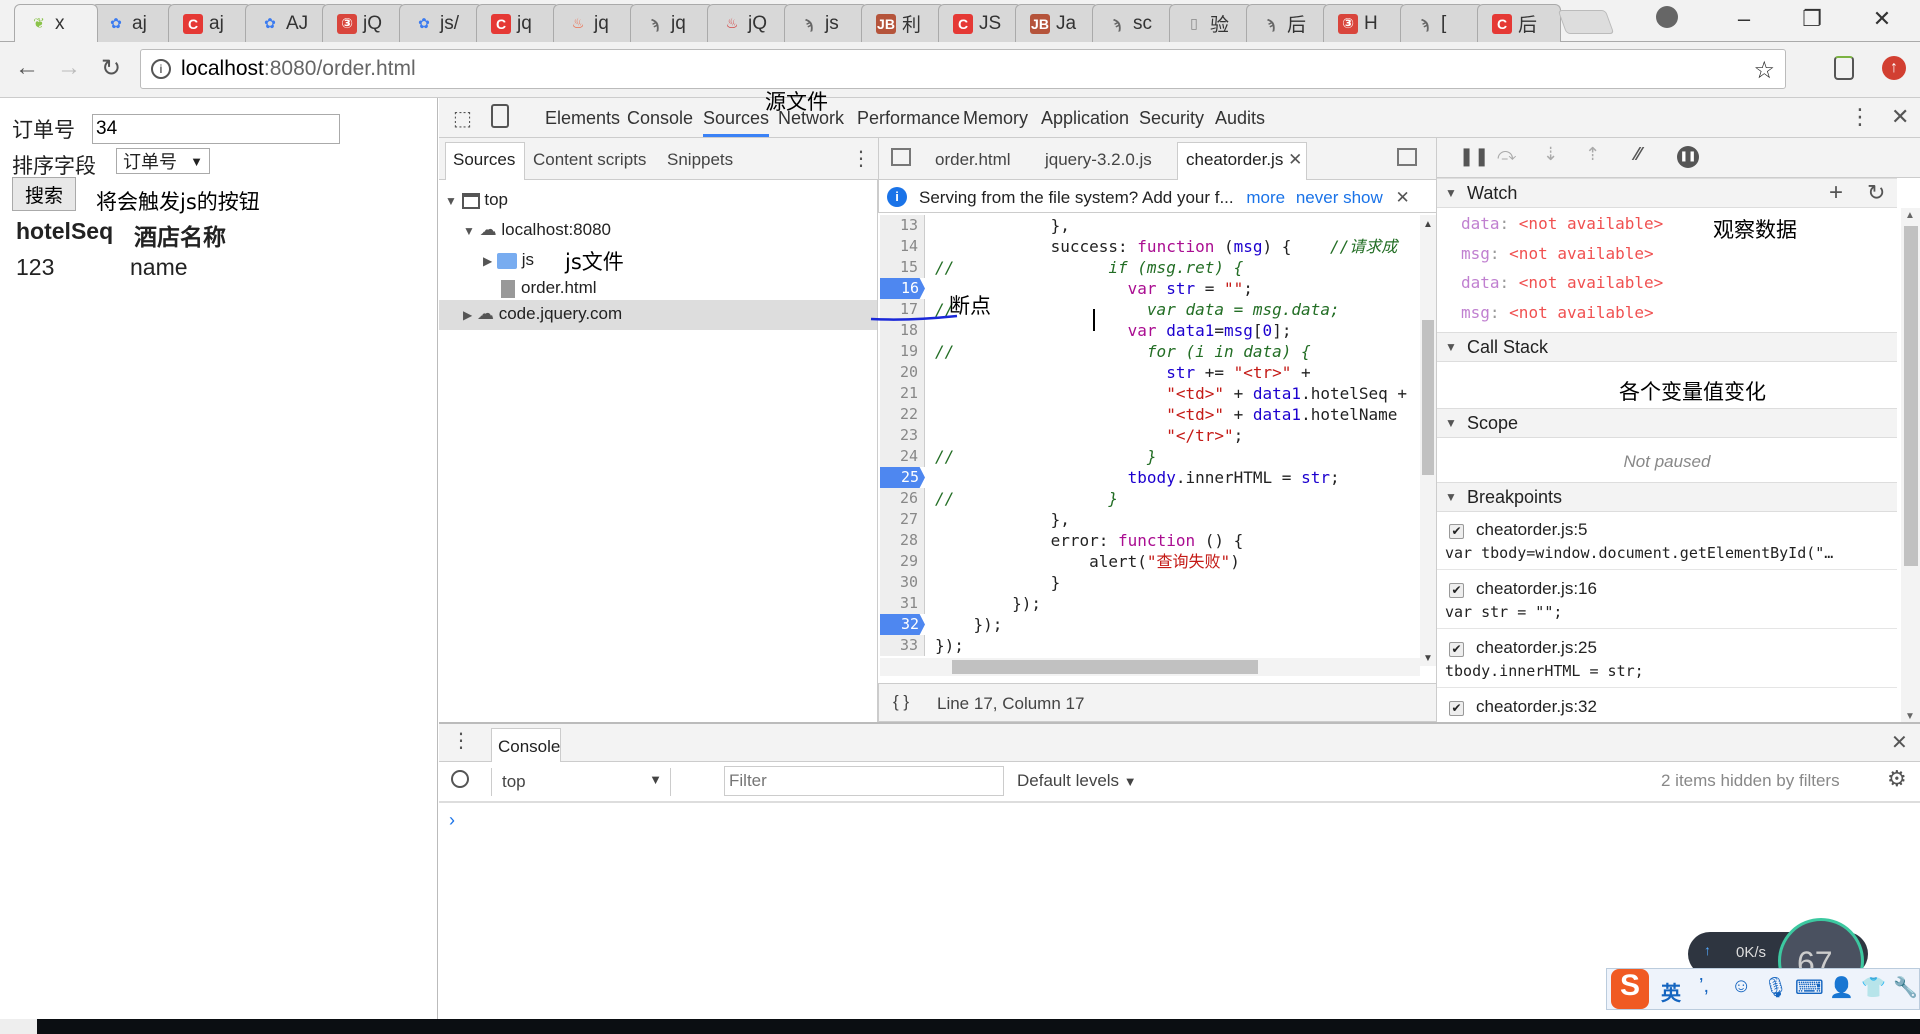 The width and height of the screenshot is (1920, 1034). What do you see at coordinates (537, 230) in the screenshot?
I see `tree-item-localhost: ▼ ☁ localhost:8080` at bounding box center [537, 230].